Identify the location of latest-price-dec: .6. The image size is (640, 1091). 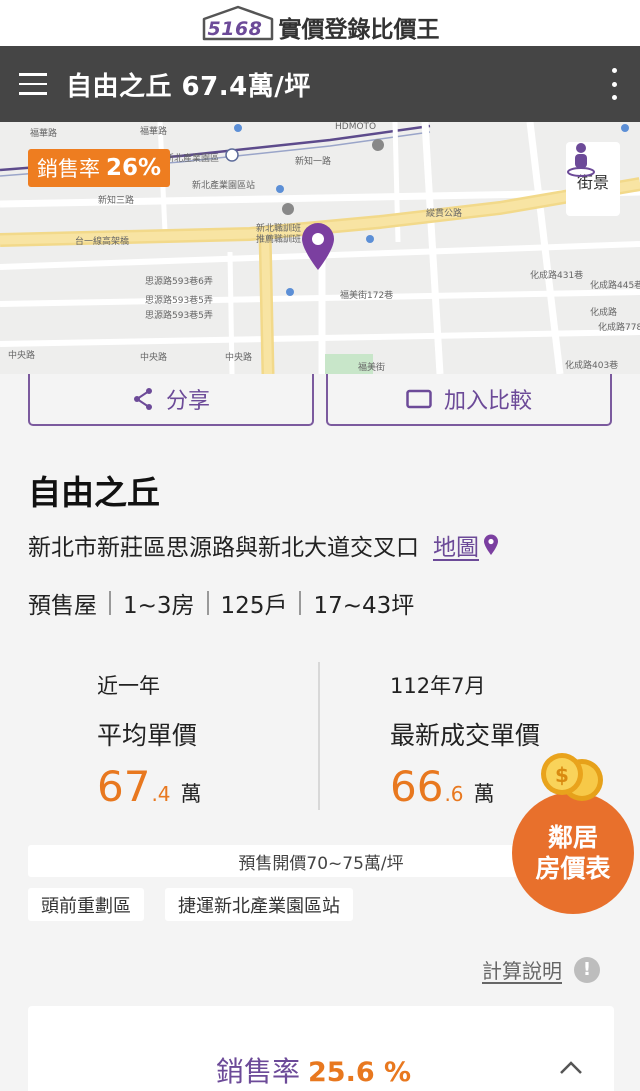
(454, 794).